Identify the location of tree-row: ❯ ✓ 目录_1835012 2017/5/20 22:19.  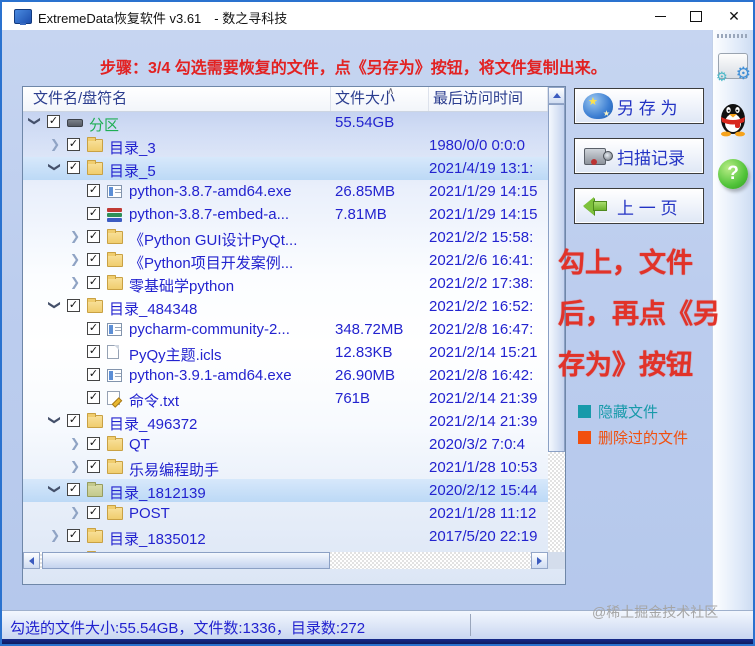
(285, 536).